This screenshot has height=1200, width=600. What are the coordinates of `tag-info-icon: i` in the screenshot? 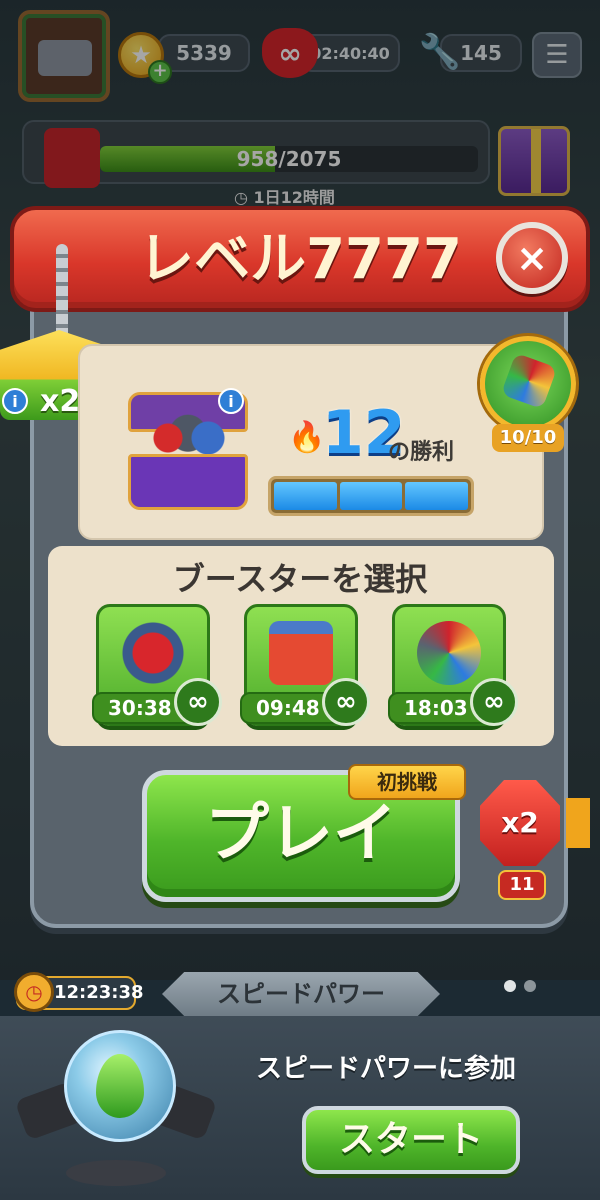 It's located at (15, 401).